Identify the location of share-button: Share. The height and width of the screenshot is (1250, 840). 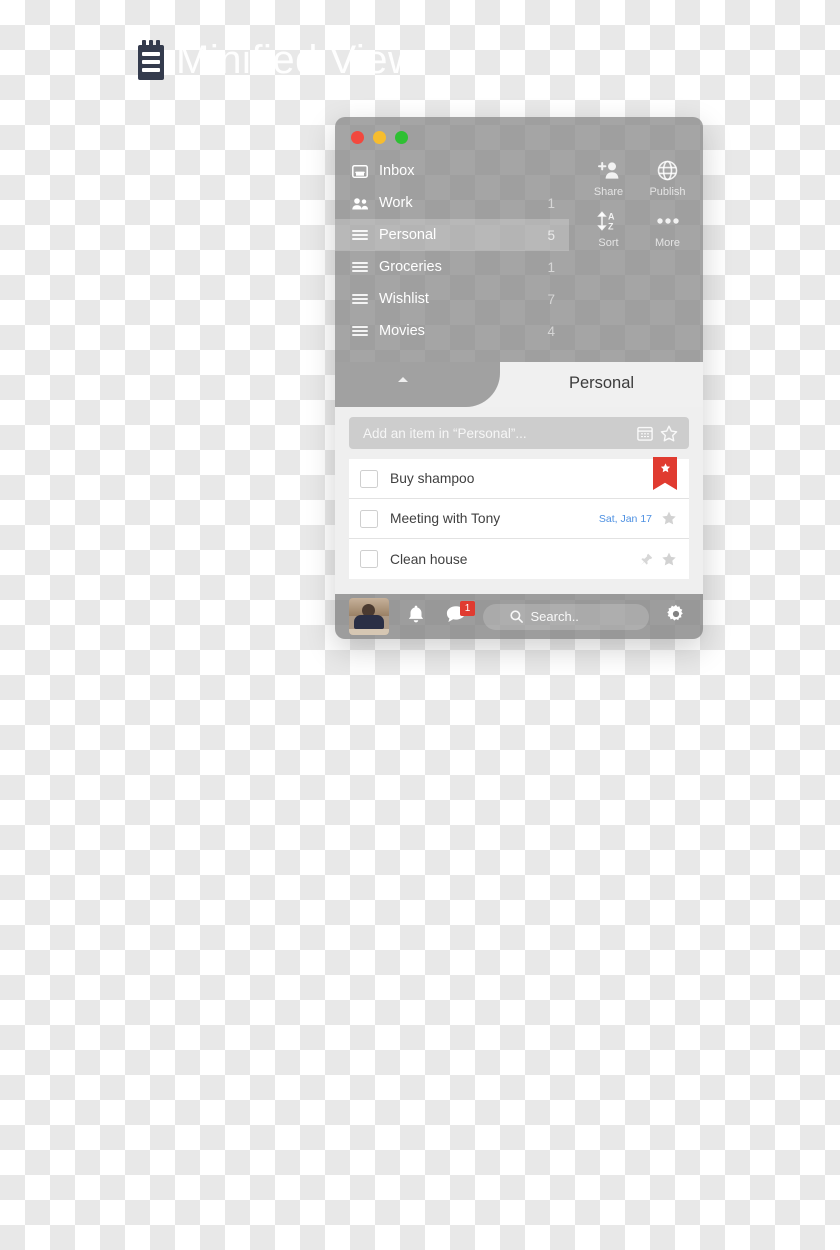
(608, 177).